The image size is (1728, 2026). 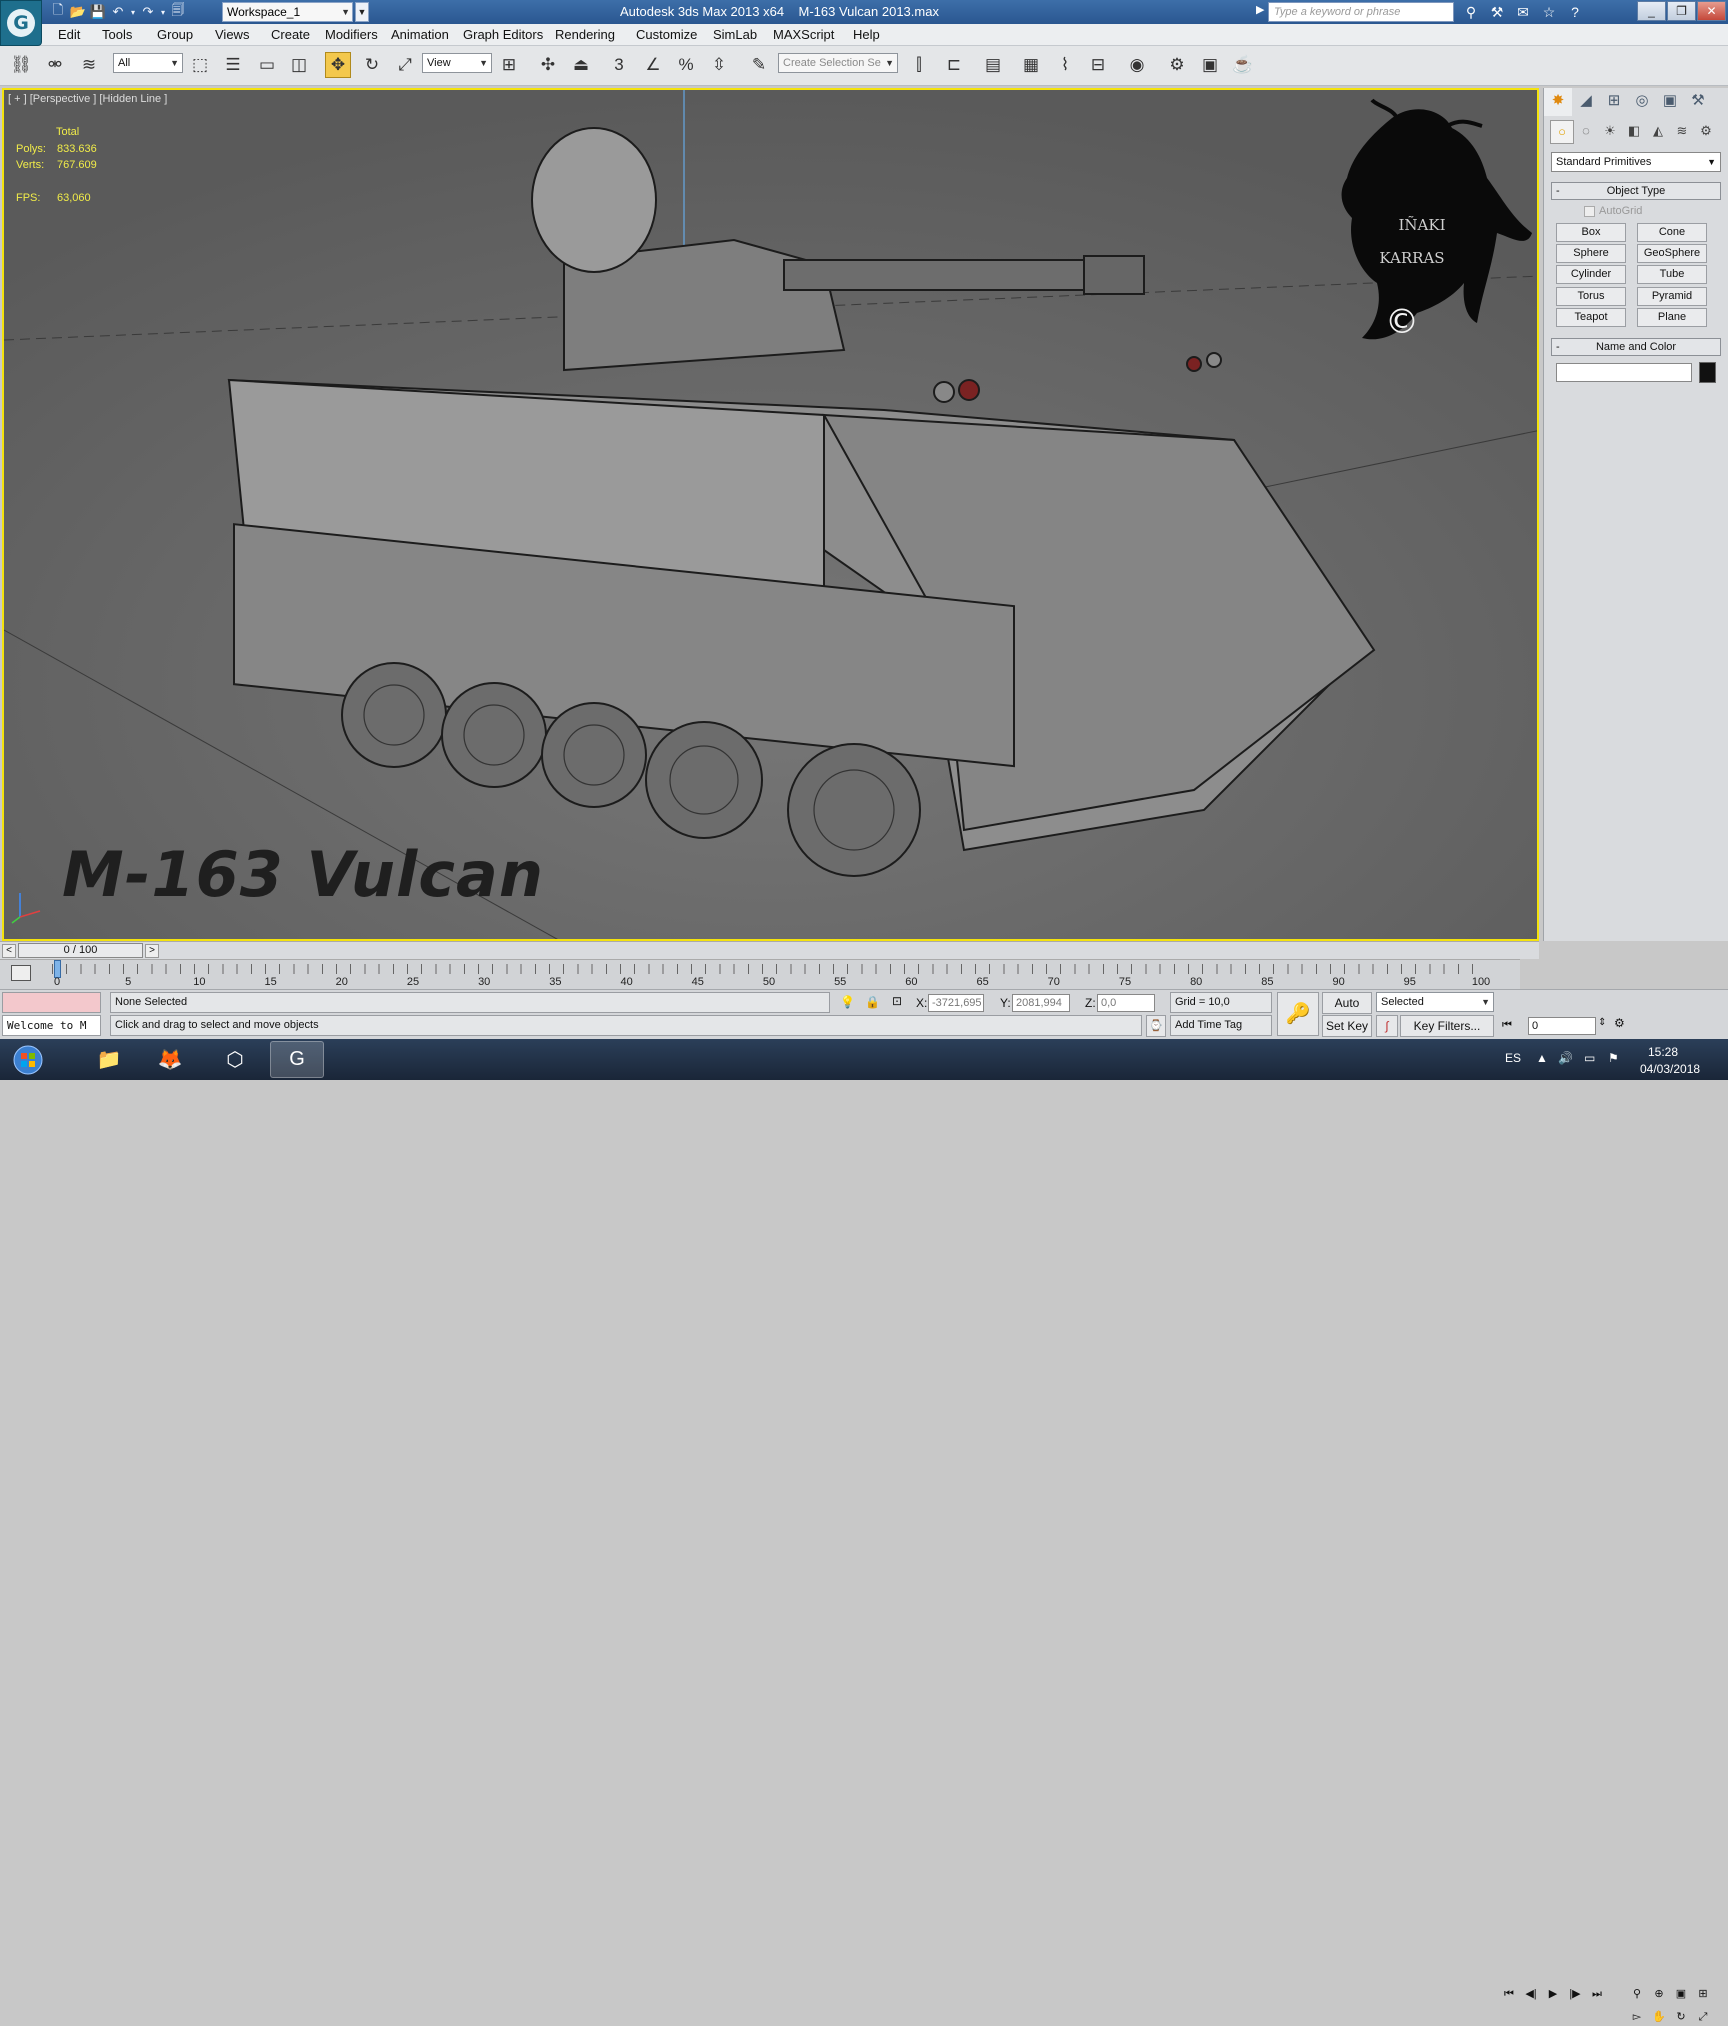 What do you see at coordinates (993, 65) in the screenshot?
I see `layer-manager-icon: ▤` at bounding box center [993, 65].